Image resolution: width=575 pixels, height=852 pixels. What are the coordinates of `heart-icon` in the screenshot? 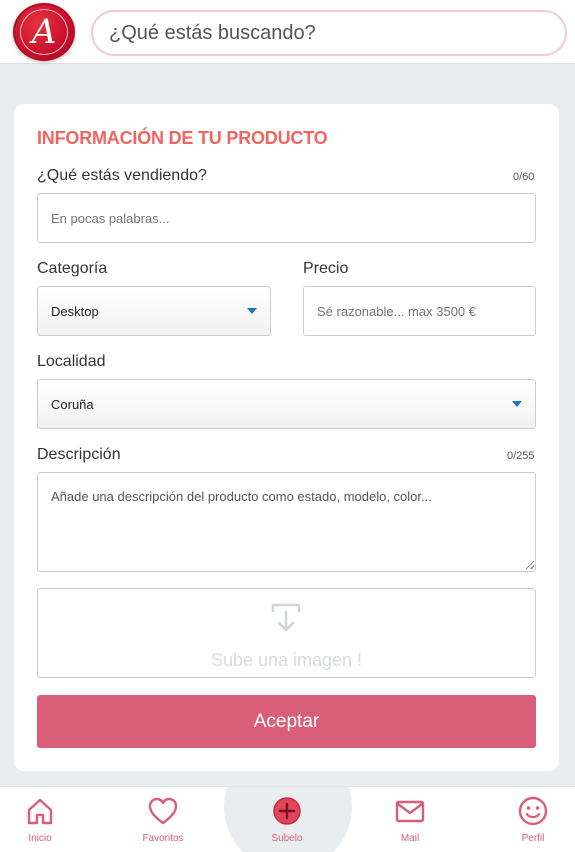 It's located at (163, 811).